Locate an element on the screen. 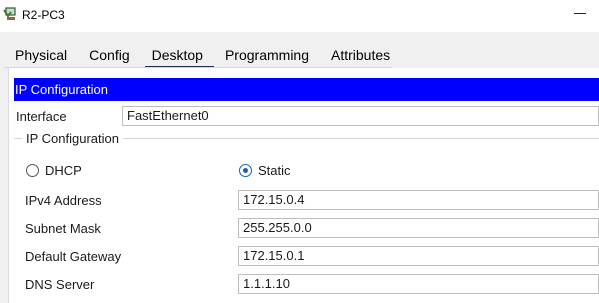  dns-server-label: DNS Server is located at coordinates (60, 284).